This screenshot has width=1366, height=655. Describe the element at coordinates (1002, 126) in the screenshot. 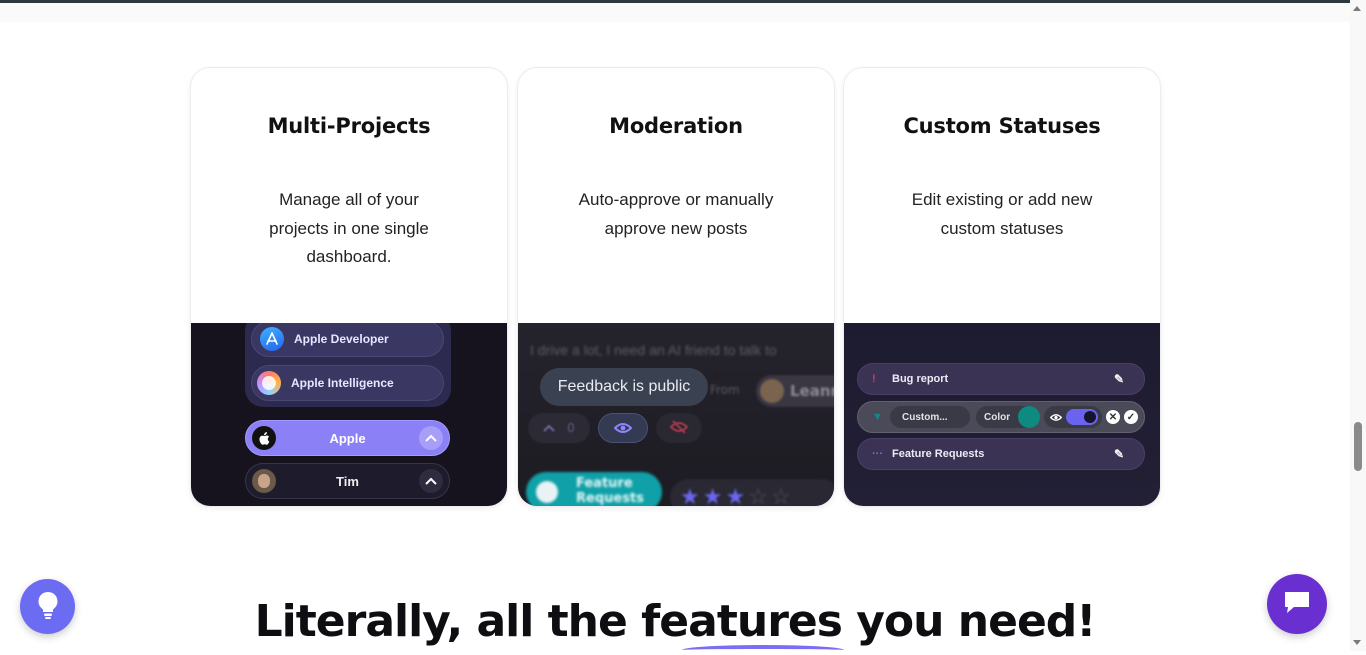

I see `card-title: Custom Statuses` at that location.